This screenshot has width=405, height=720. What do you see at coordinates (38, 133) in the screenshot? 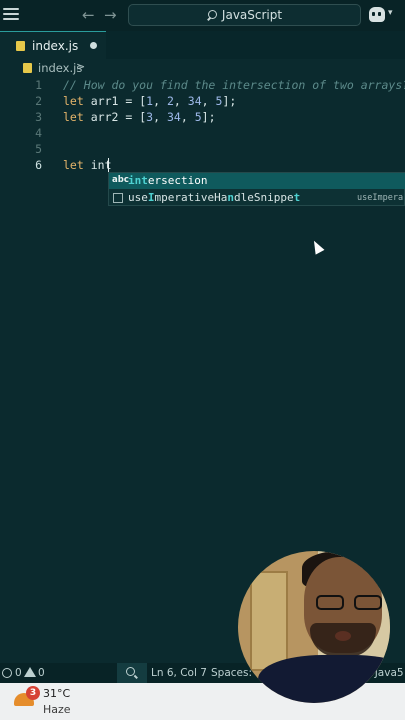
I see `line-number: 4` at bounding box center [38, 133].